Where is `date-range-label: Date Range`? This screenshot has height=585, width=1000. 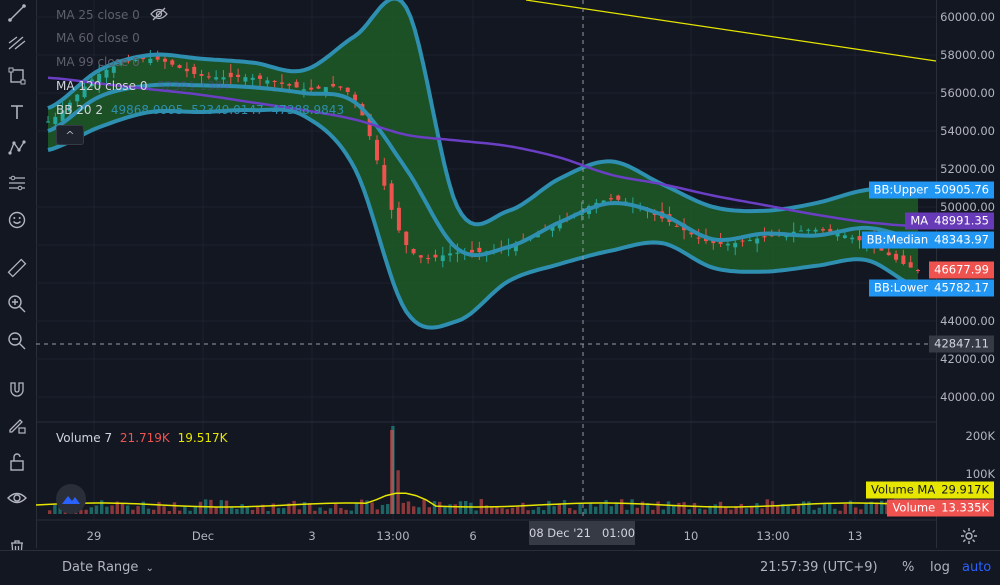
date-range-label: Date Range is located at coordinates (100, 567).